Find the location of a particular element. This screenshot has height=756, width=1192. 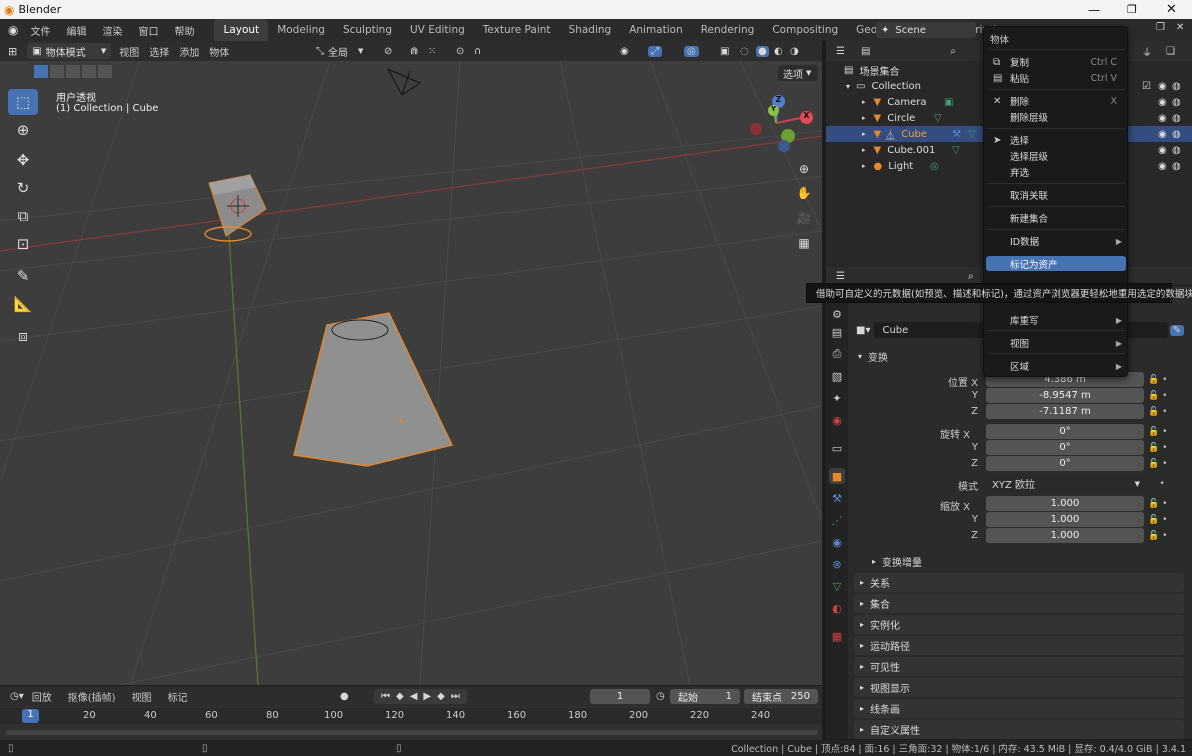

perspective-toggle-icon: ▦ is located at coordinates (804, 243).